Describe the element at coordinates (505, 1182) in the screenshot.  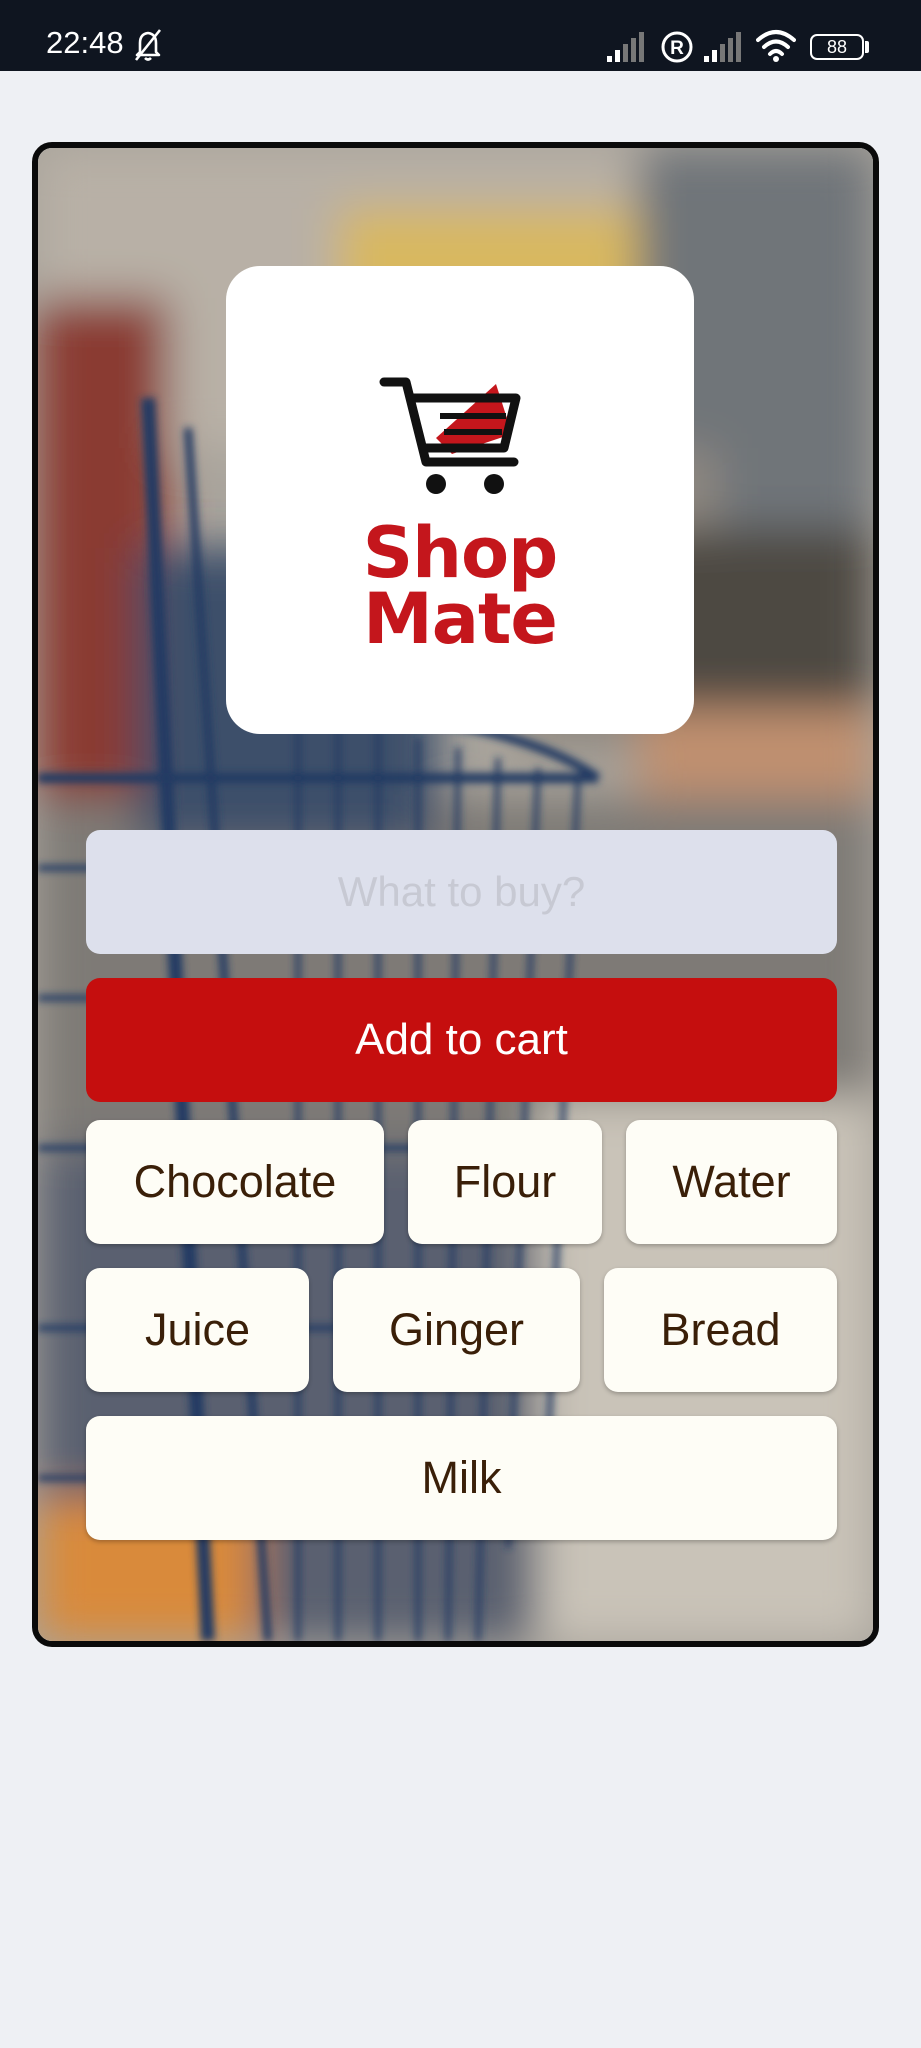
I see `item-chip-flour: Flour` at that location.